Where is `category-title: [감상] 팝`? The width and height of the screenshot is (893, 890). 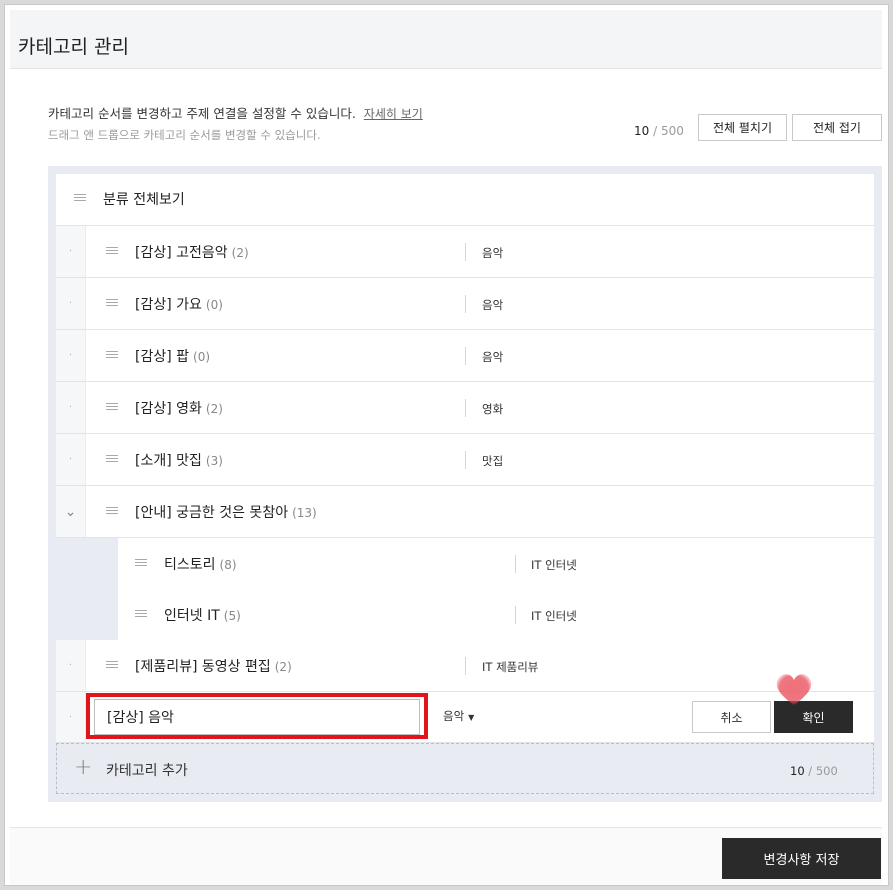 category-title: [감상] 팝 is located at coordinates (162, 357).